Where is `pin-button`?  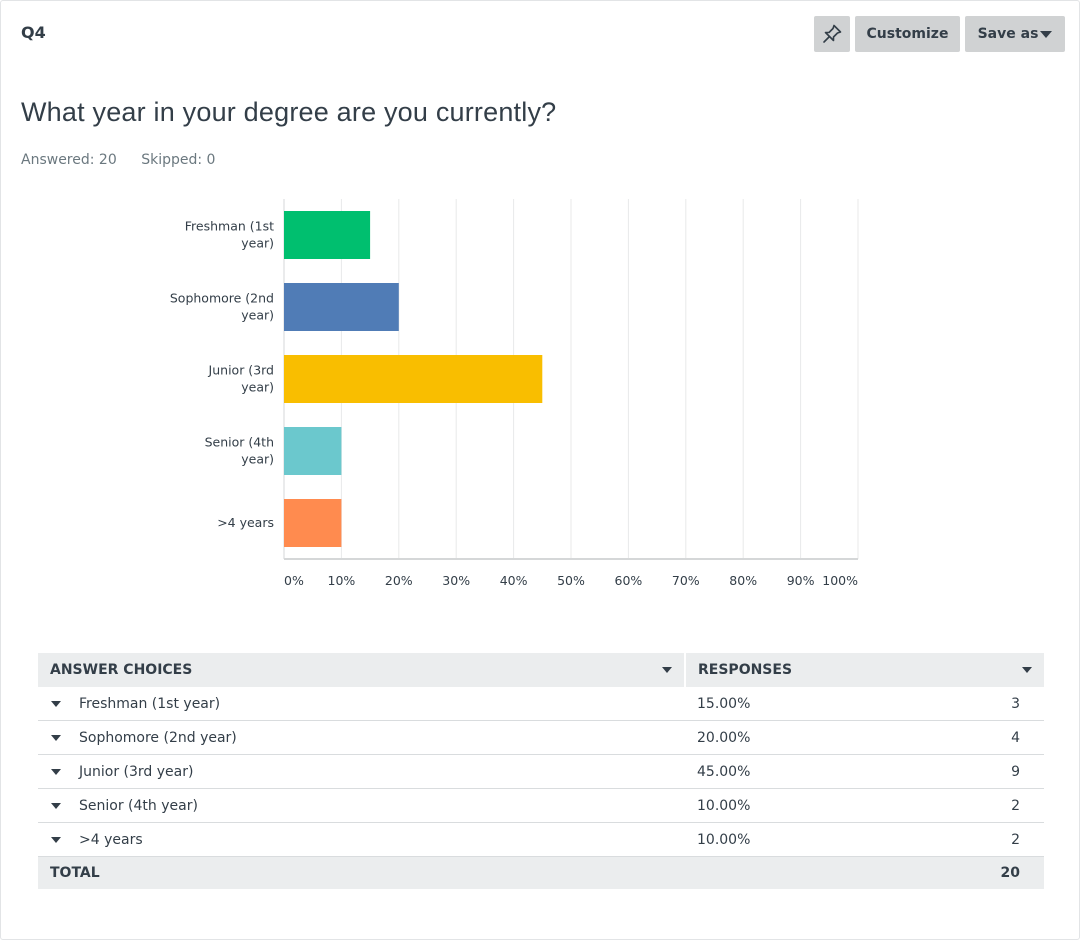 pin-button is located at coordinates (832, 34).